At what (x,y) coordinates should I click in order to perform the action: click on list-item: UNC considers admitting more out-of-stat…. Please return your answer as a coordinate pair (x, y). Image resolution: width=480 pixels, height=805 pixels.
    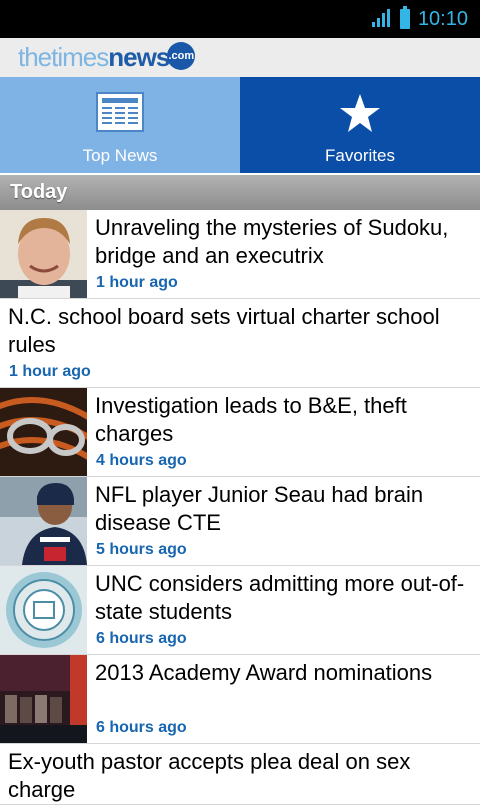
    Looking at the image, I should click on (240, 610).